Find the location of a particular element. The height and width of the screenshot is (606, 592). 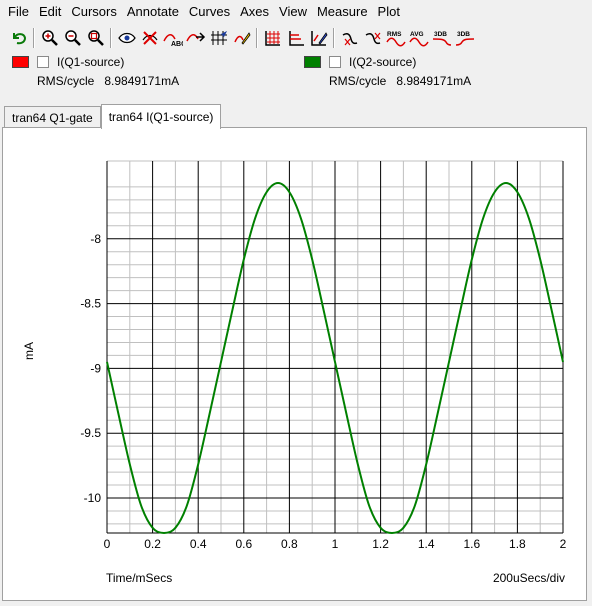

x-tick-label: 0.4 is located at coordinates (198, 544).